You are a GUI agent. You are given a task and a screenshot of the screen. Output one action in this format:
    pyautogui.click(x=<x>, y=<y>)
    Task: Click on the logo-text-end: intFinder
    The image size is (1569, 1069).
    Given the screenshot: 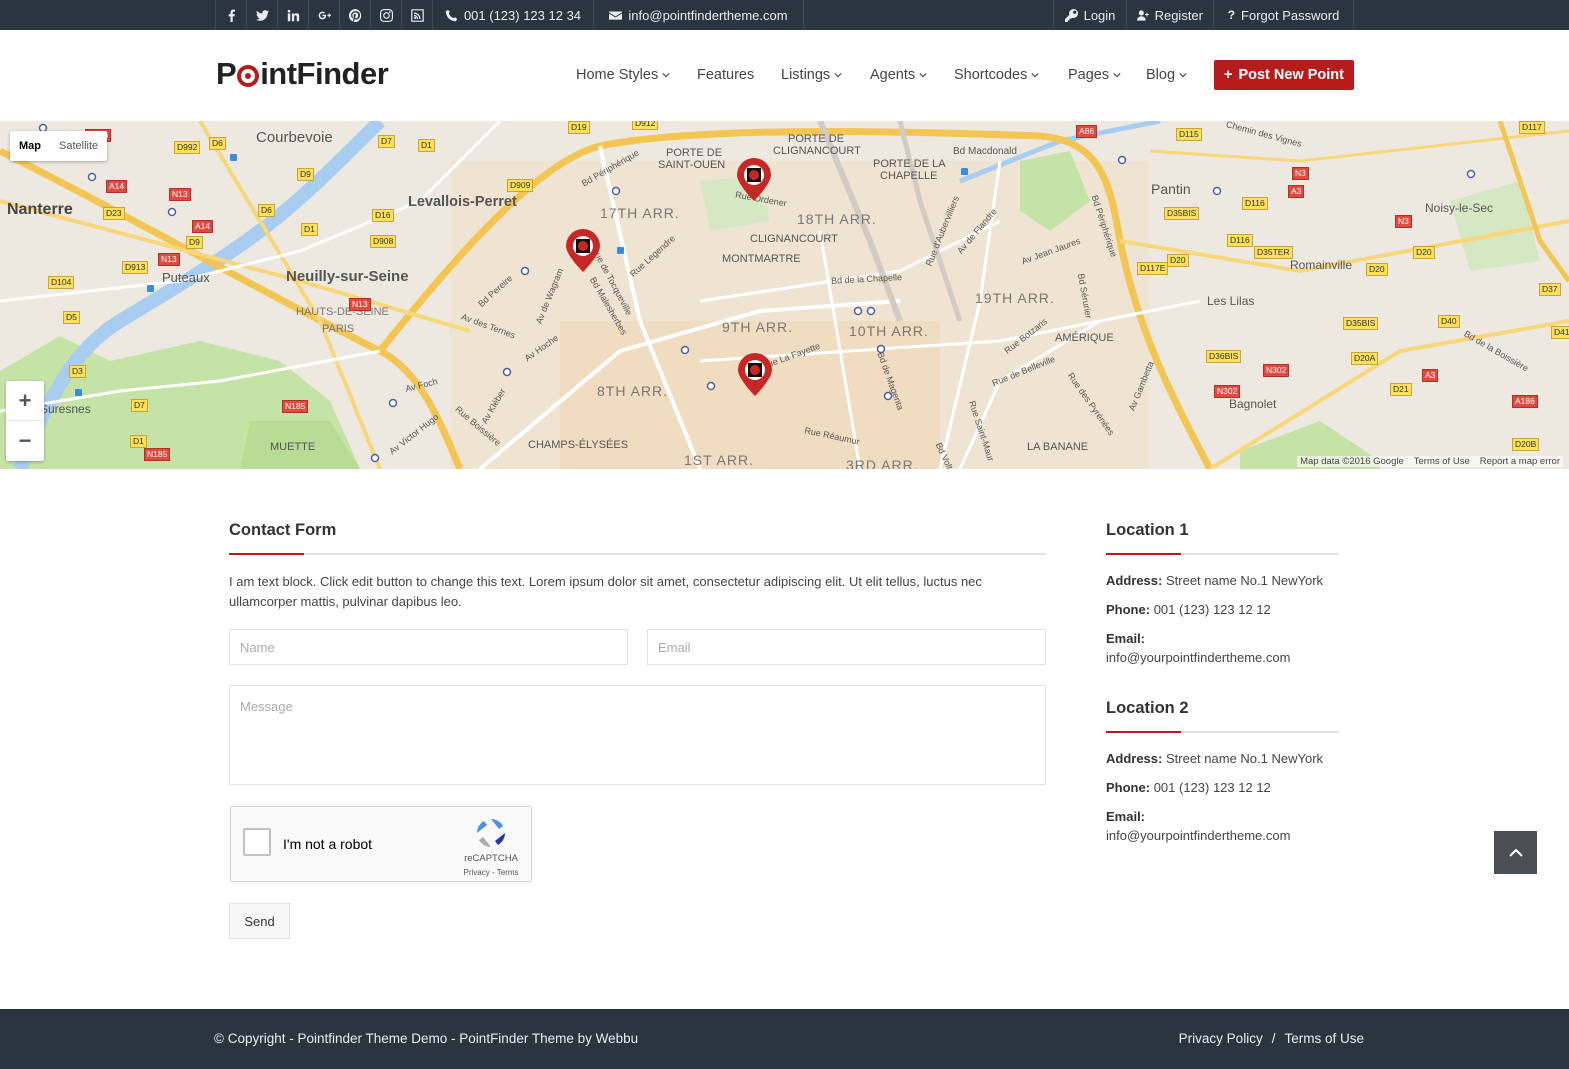 What is the action you would take?
    pyautogui.click(x=324, y=73)
    